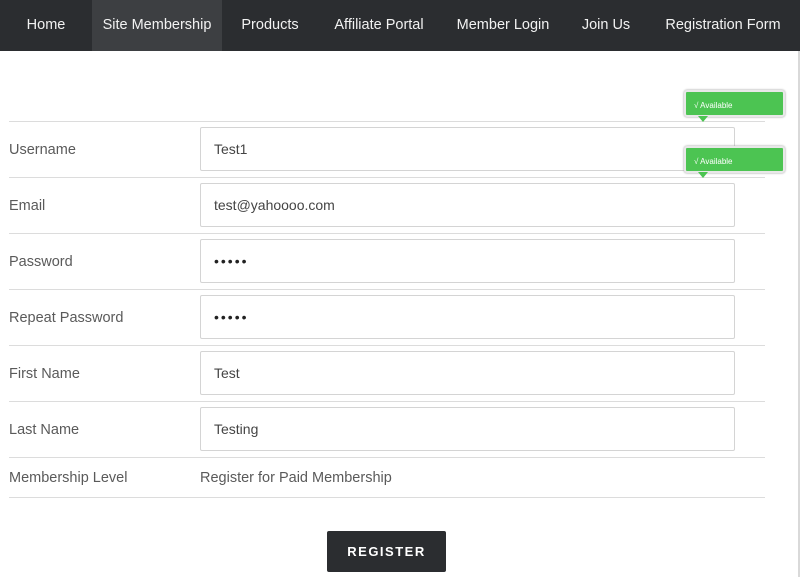 The height and width of the screenshot is (577, 800). Describe the element at coordinates (467, 373) in the screenshot. I see `first-name-input: Test` at that location.